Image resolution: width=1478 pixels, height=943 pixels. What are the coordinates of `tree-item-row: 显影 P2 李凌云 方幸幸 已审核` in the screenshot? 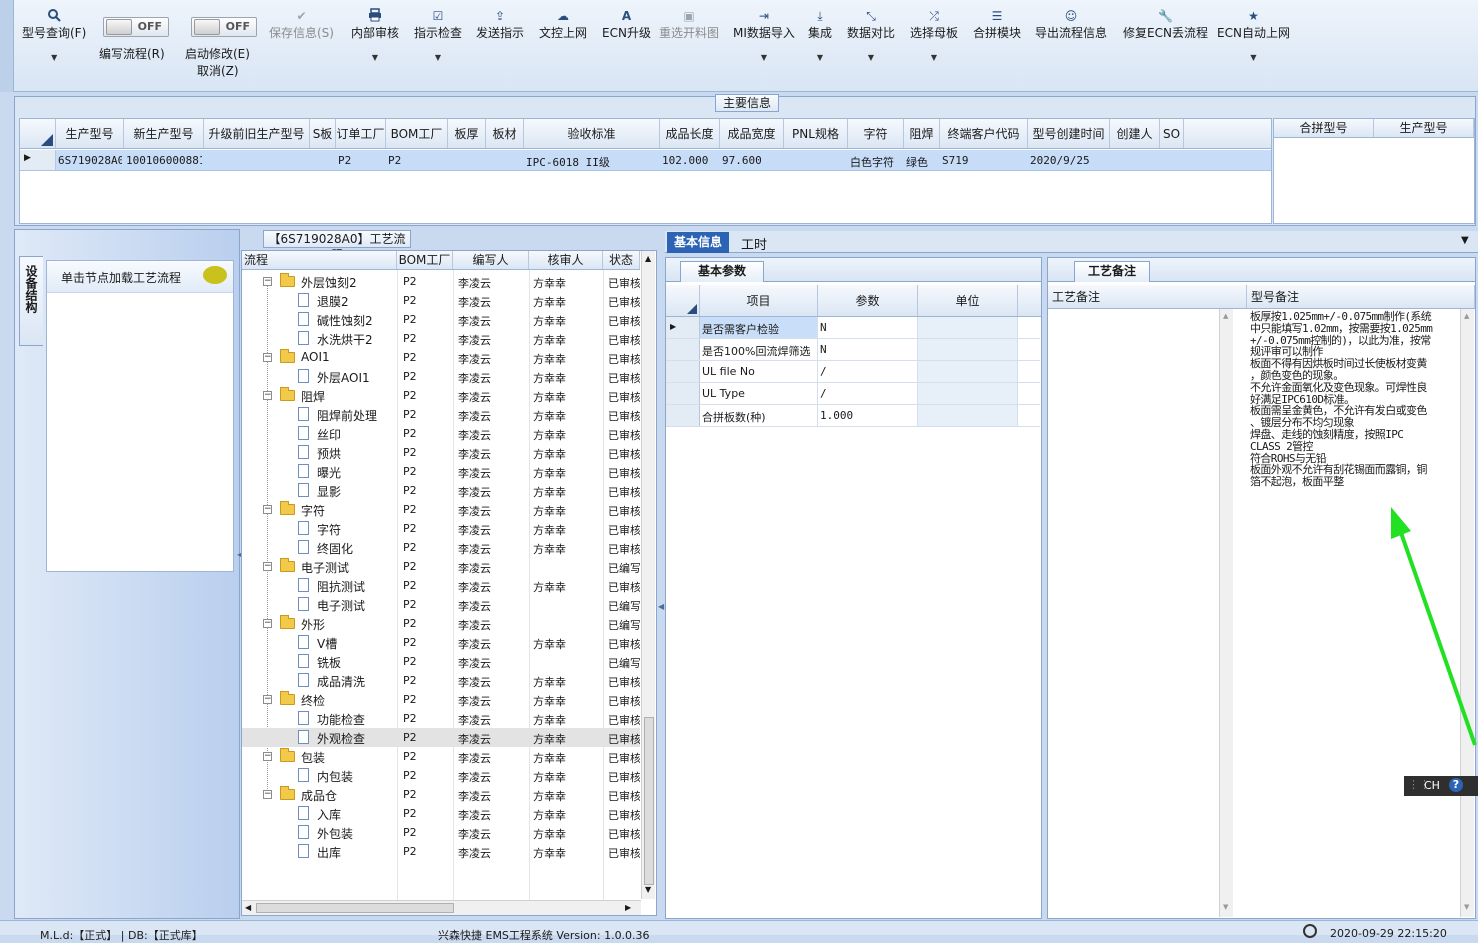 It's located at (441, 490).